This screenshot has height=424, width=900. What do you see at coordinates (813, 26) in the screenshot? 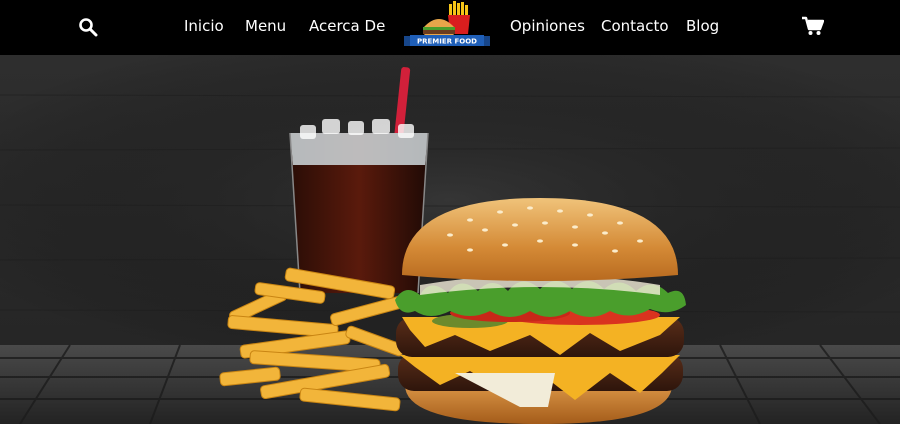
I see `cart-icon` at bounding box center [813, 26].